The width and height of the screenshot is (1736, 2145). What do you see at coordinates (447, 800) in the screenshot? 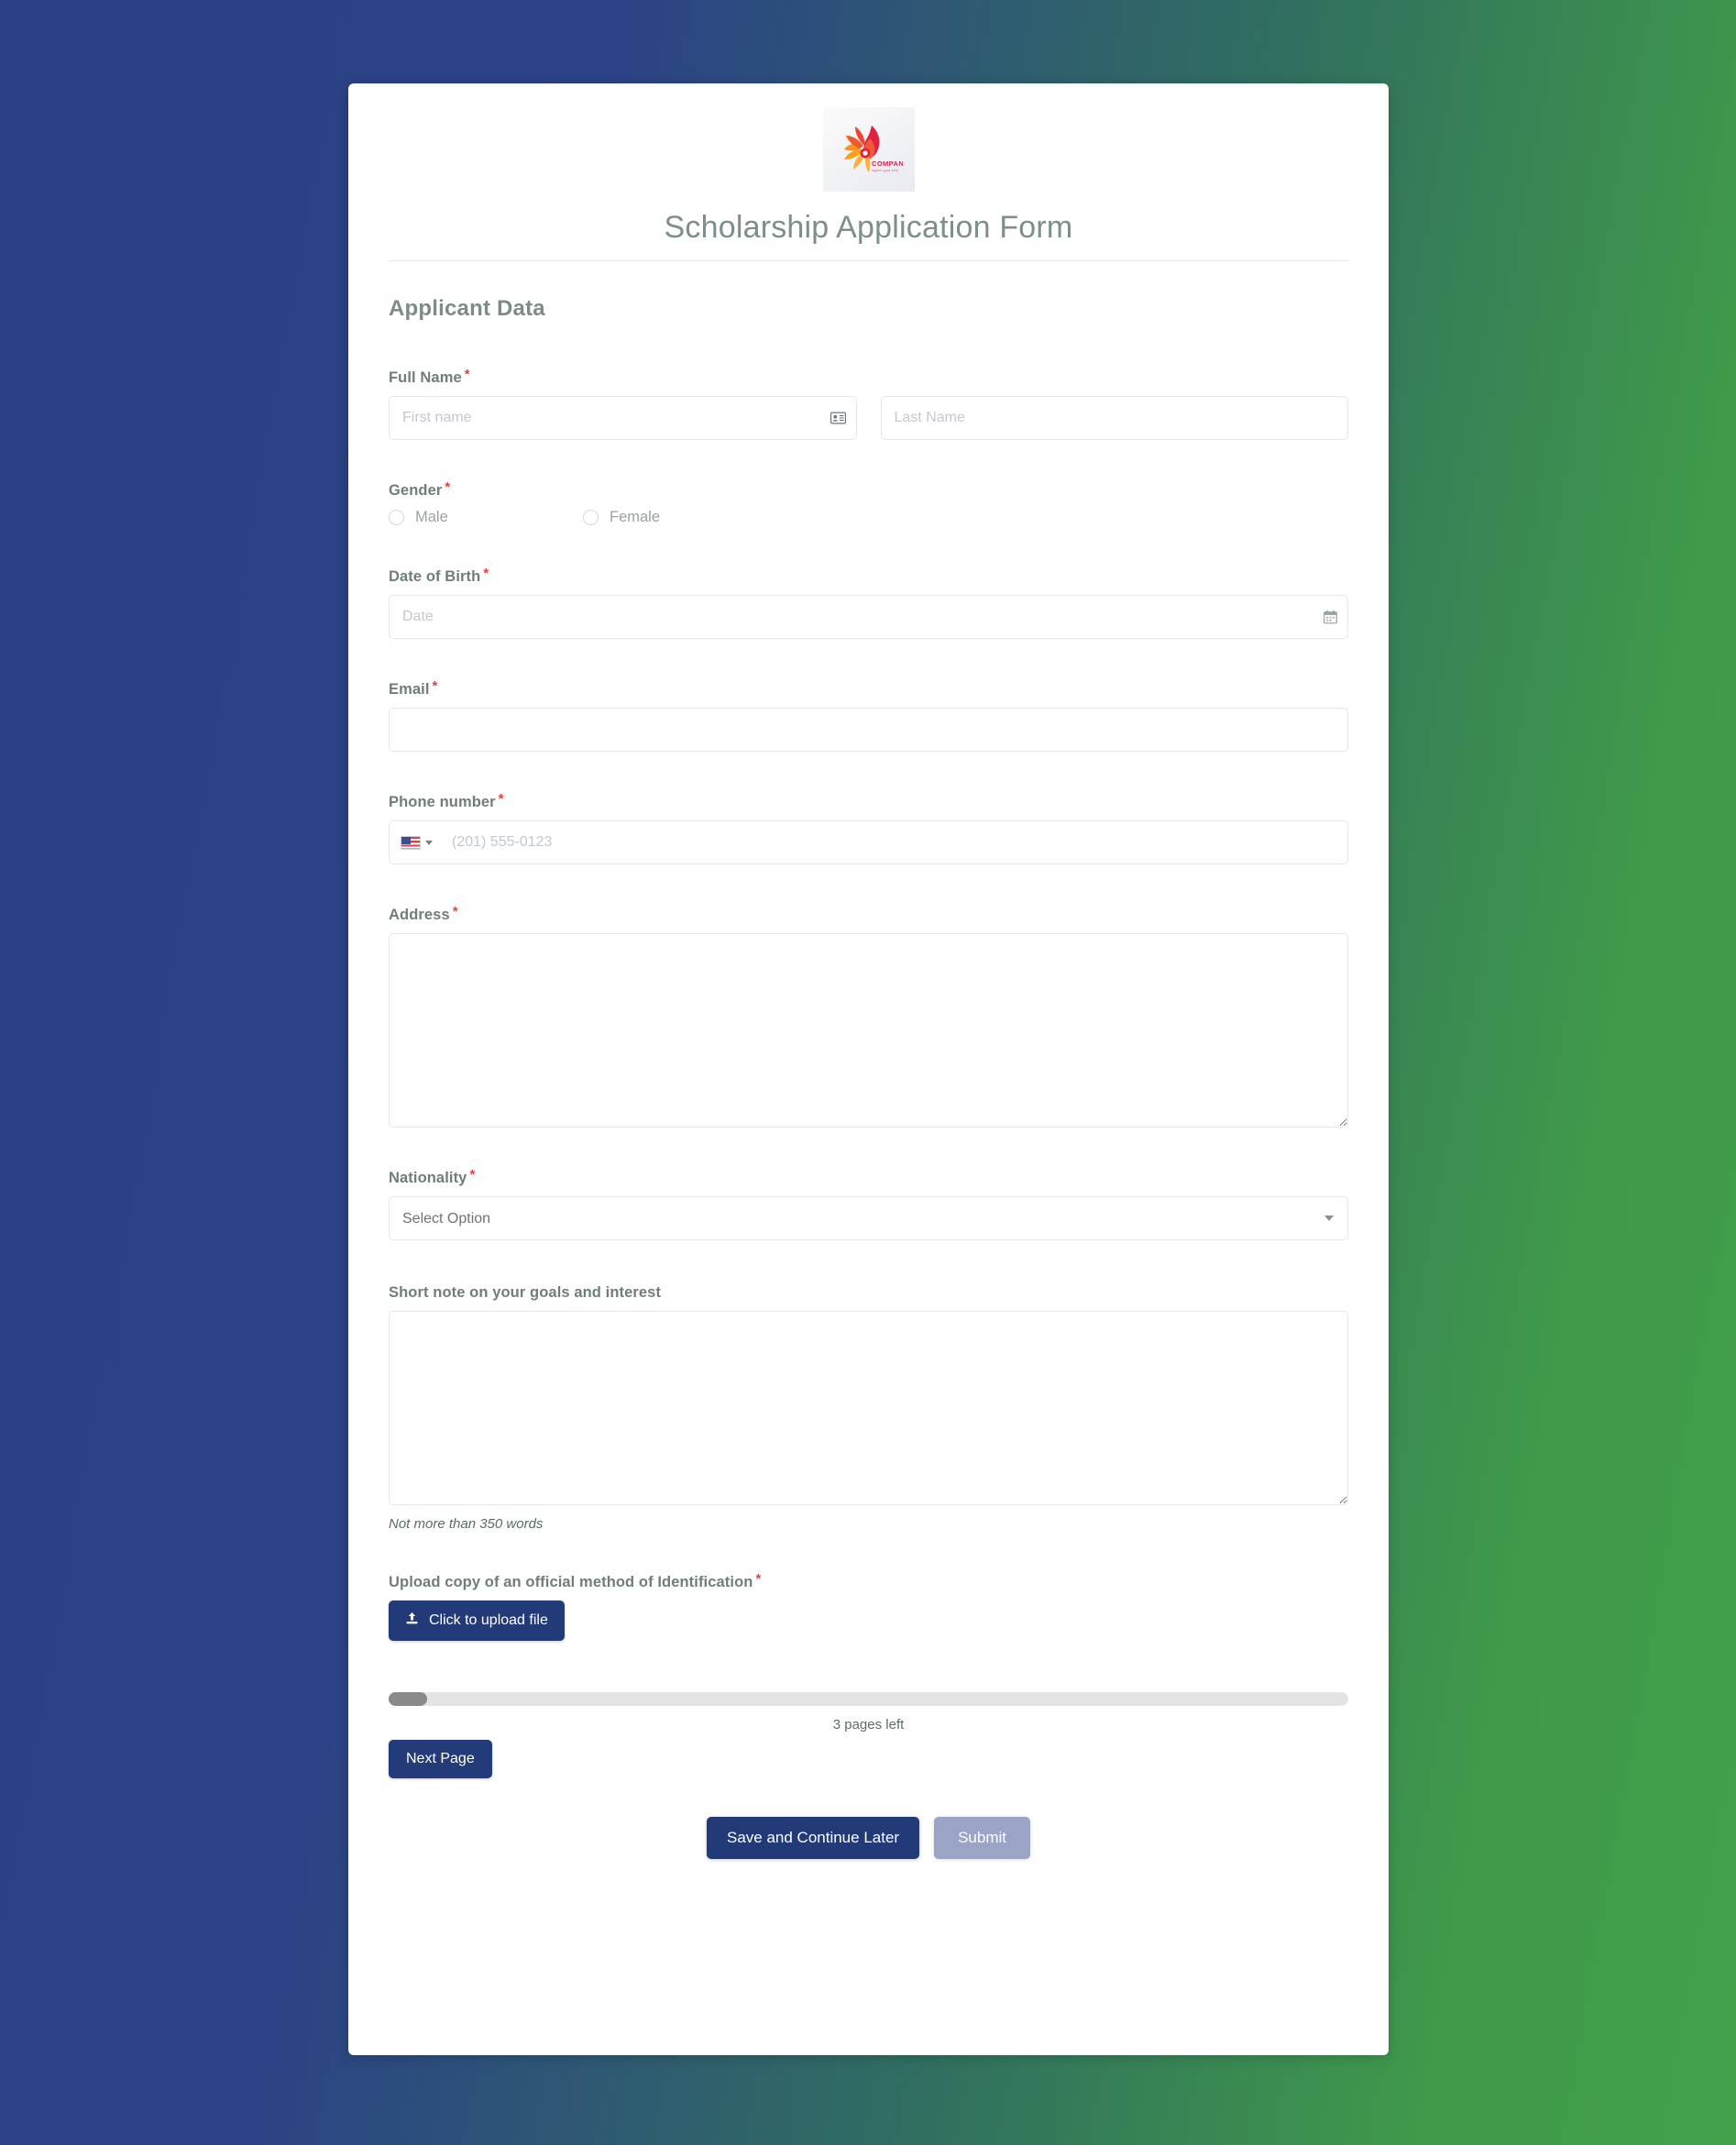
I see `label-phone-number: Phone number *` at bounding box center [447, 800].